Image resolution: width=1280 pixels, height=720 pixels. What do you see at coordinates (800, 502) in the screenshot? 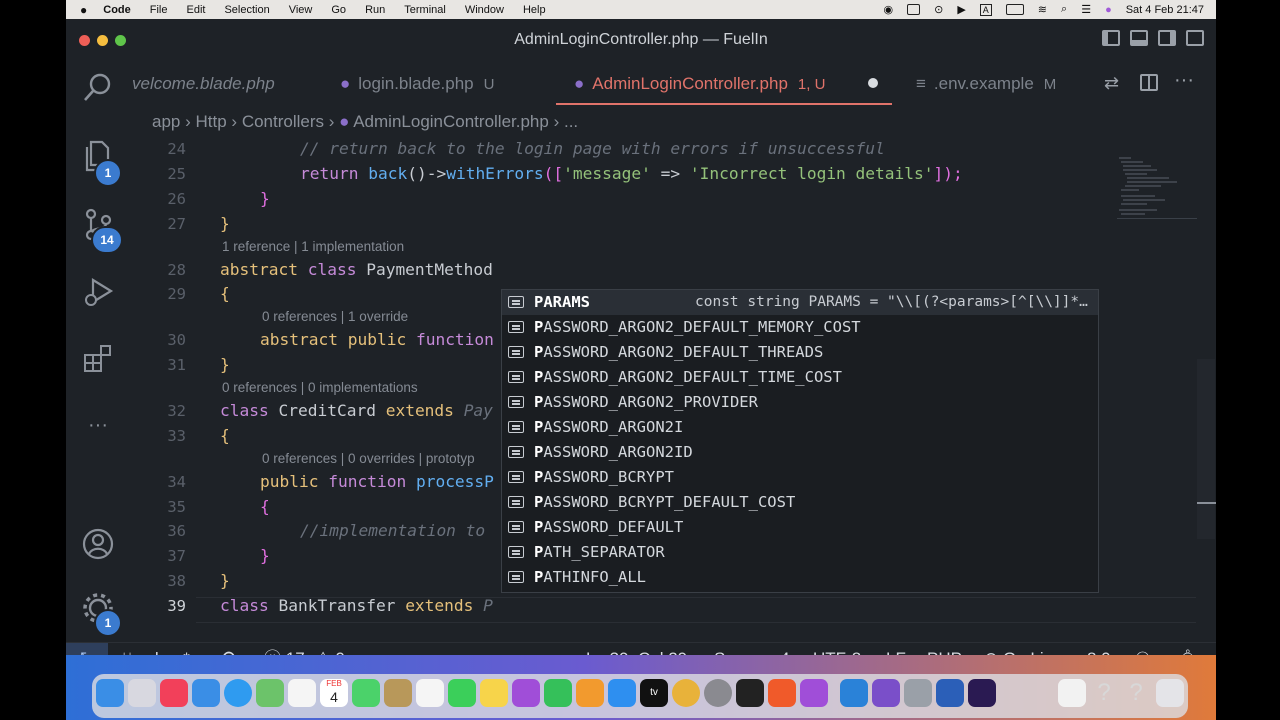
I see `suggestion-item: PASSWORD_BCRYPT_DEFAULT_COST` at bounding box center [800, 502].